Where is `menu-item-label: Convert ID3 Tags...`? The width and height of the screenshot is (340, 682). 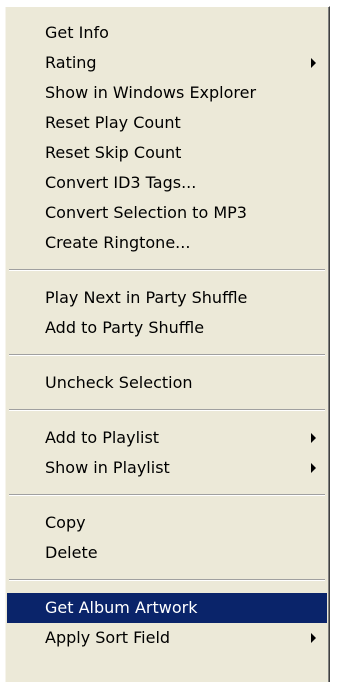 menu-item-label: Convert ID3 Tags... is located at coordinates (121, 182).